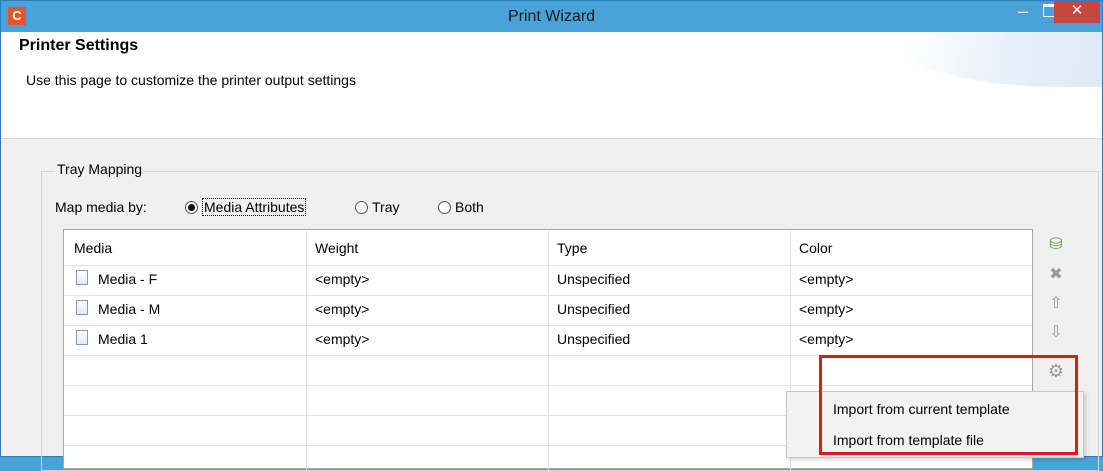 Image resolution: width=1103 pixels, height=471 pixels. Describe the element at coordinates (101, 207) in the screenshot. I see `map-media-by-label: Map media by:` at that location.